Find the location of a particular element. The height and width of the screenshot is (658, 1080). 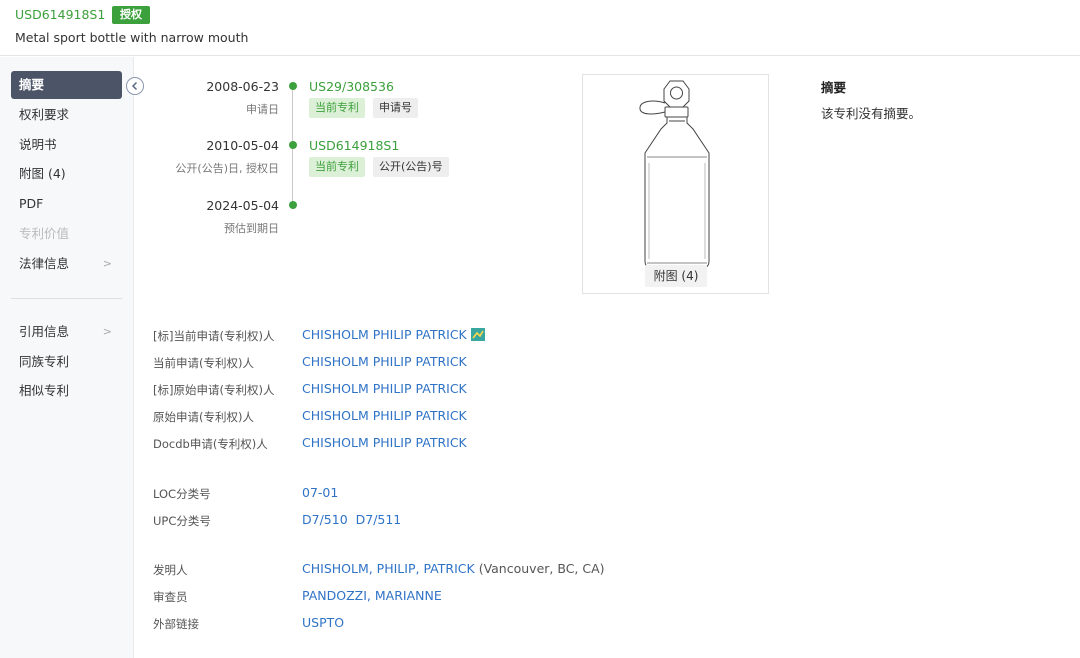

chevron-left-icon is located at coordinates (135, 86).